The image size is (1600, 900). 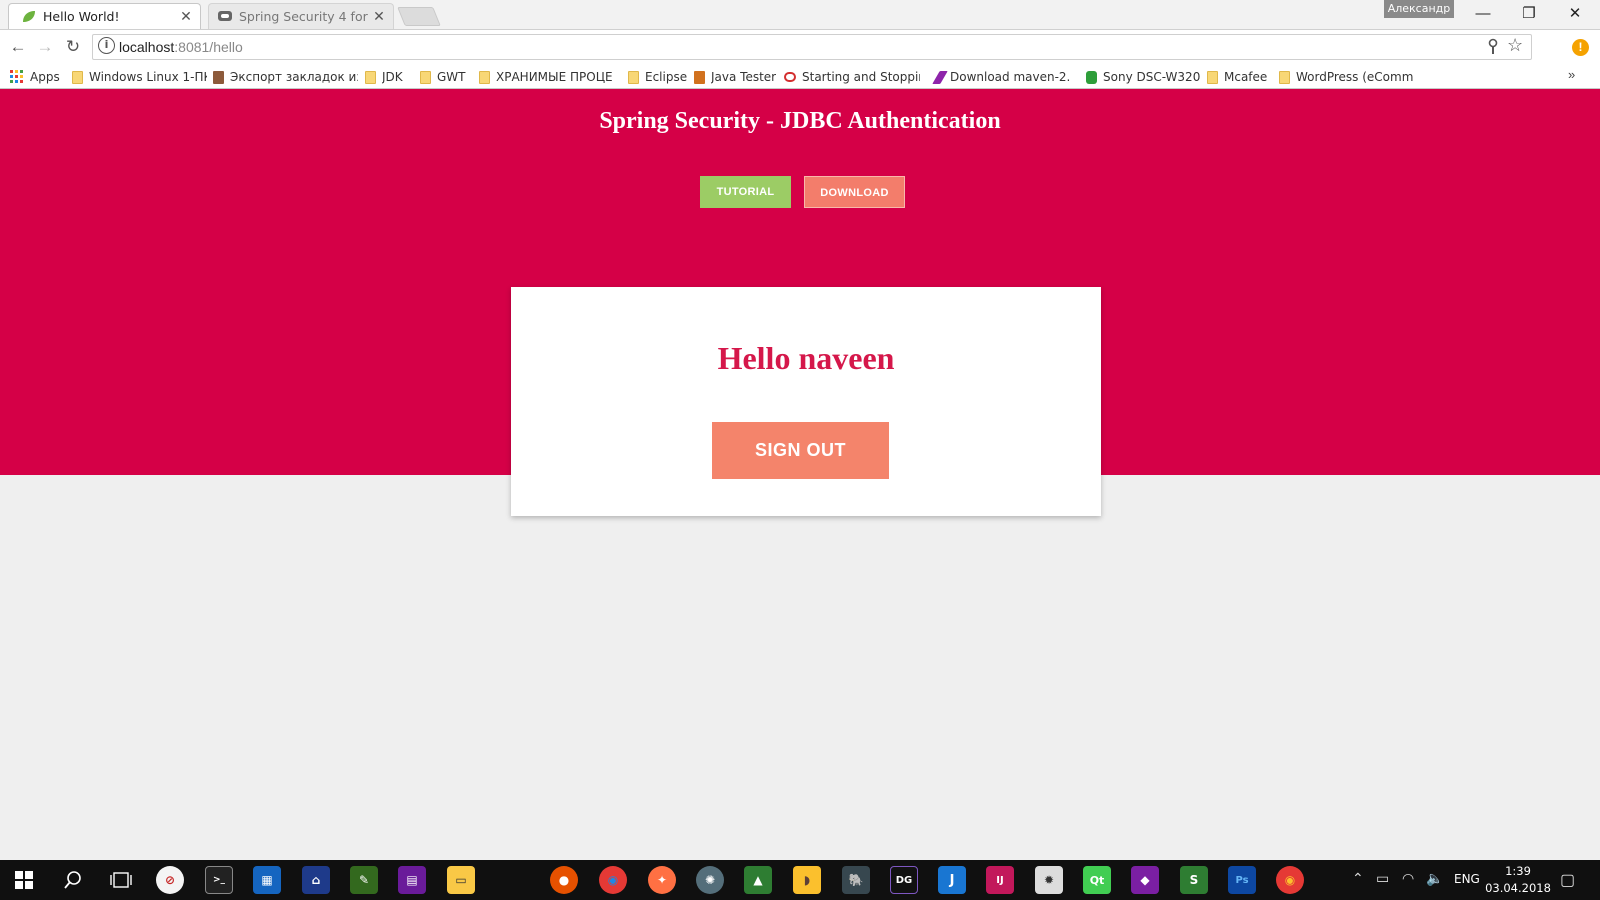 I want to click on bookmark-wordpress: WordPress (eCommer, so click(x=1346, y=77).